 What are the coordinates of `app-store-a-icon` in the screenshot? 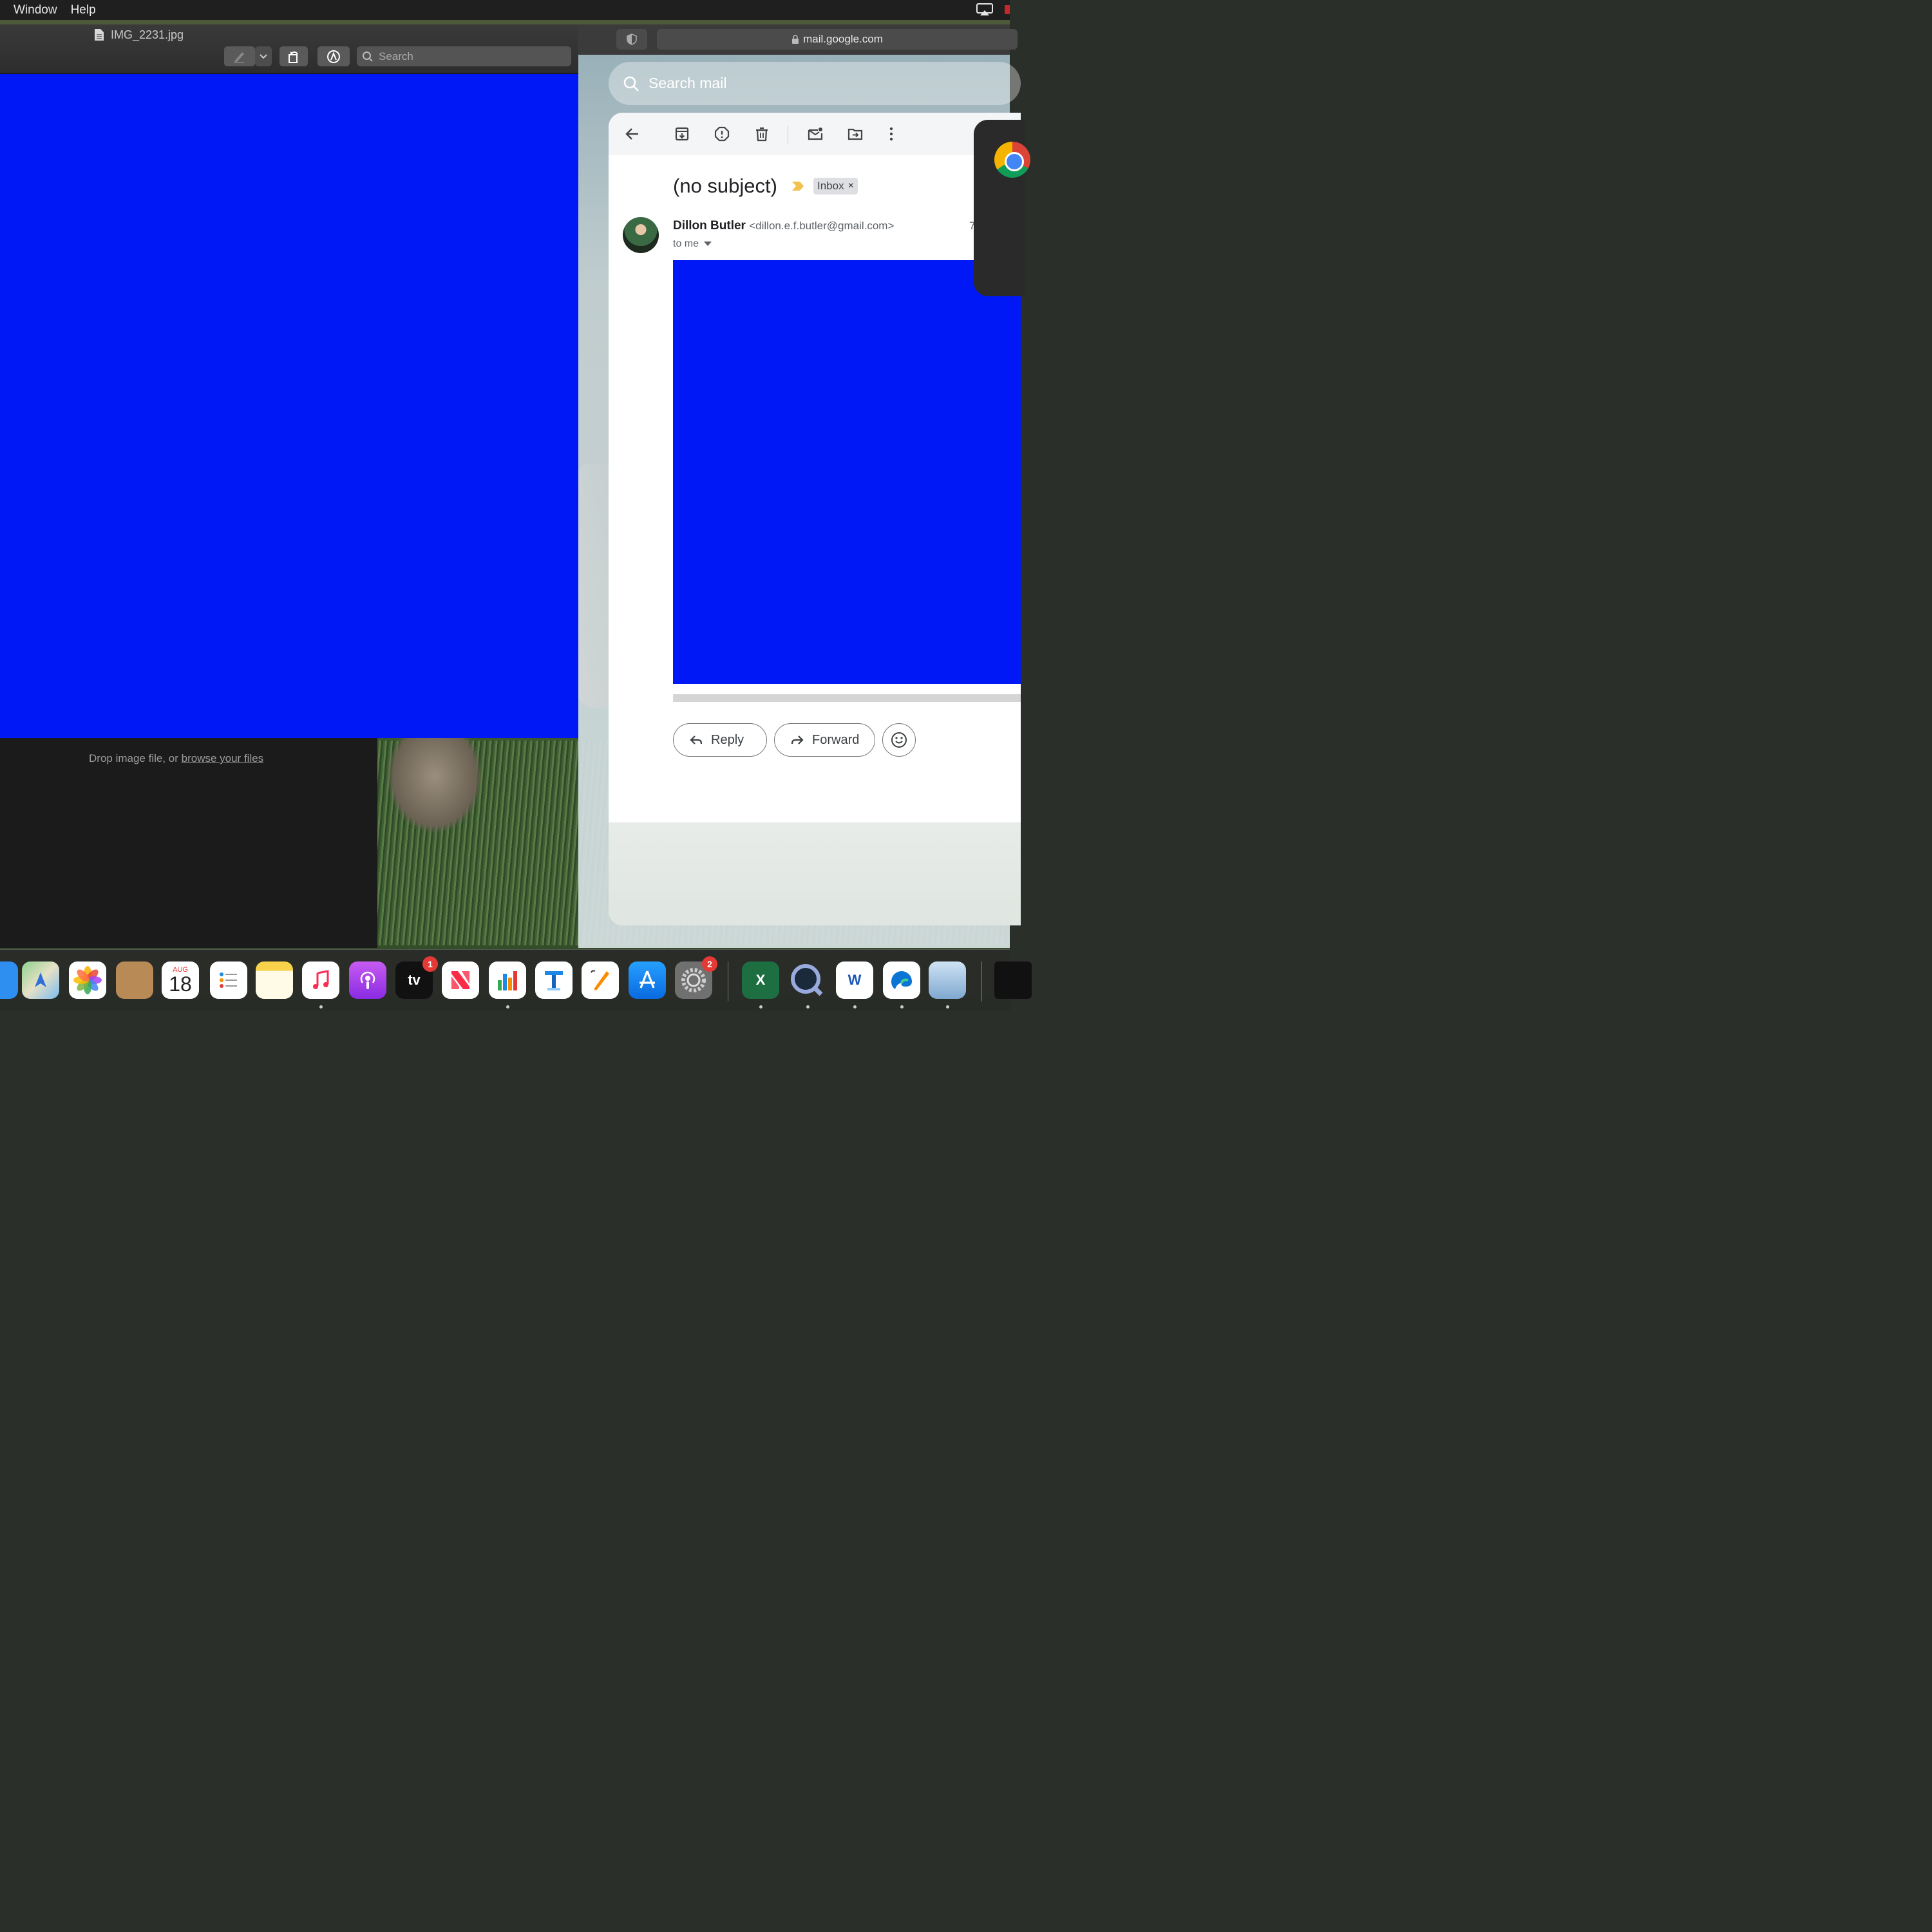 It's located at (647, 980).